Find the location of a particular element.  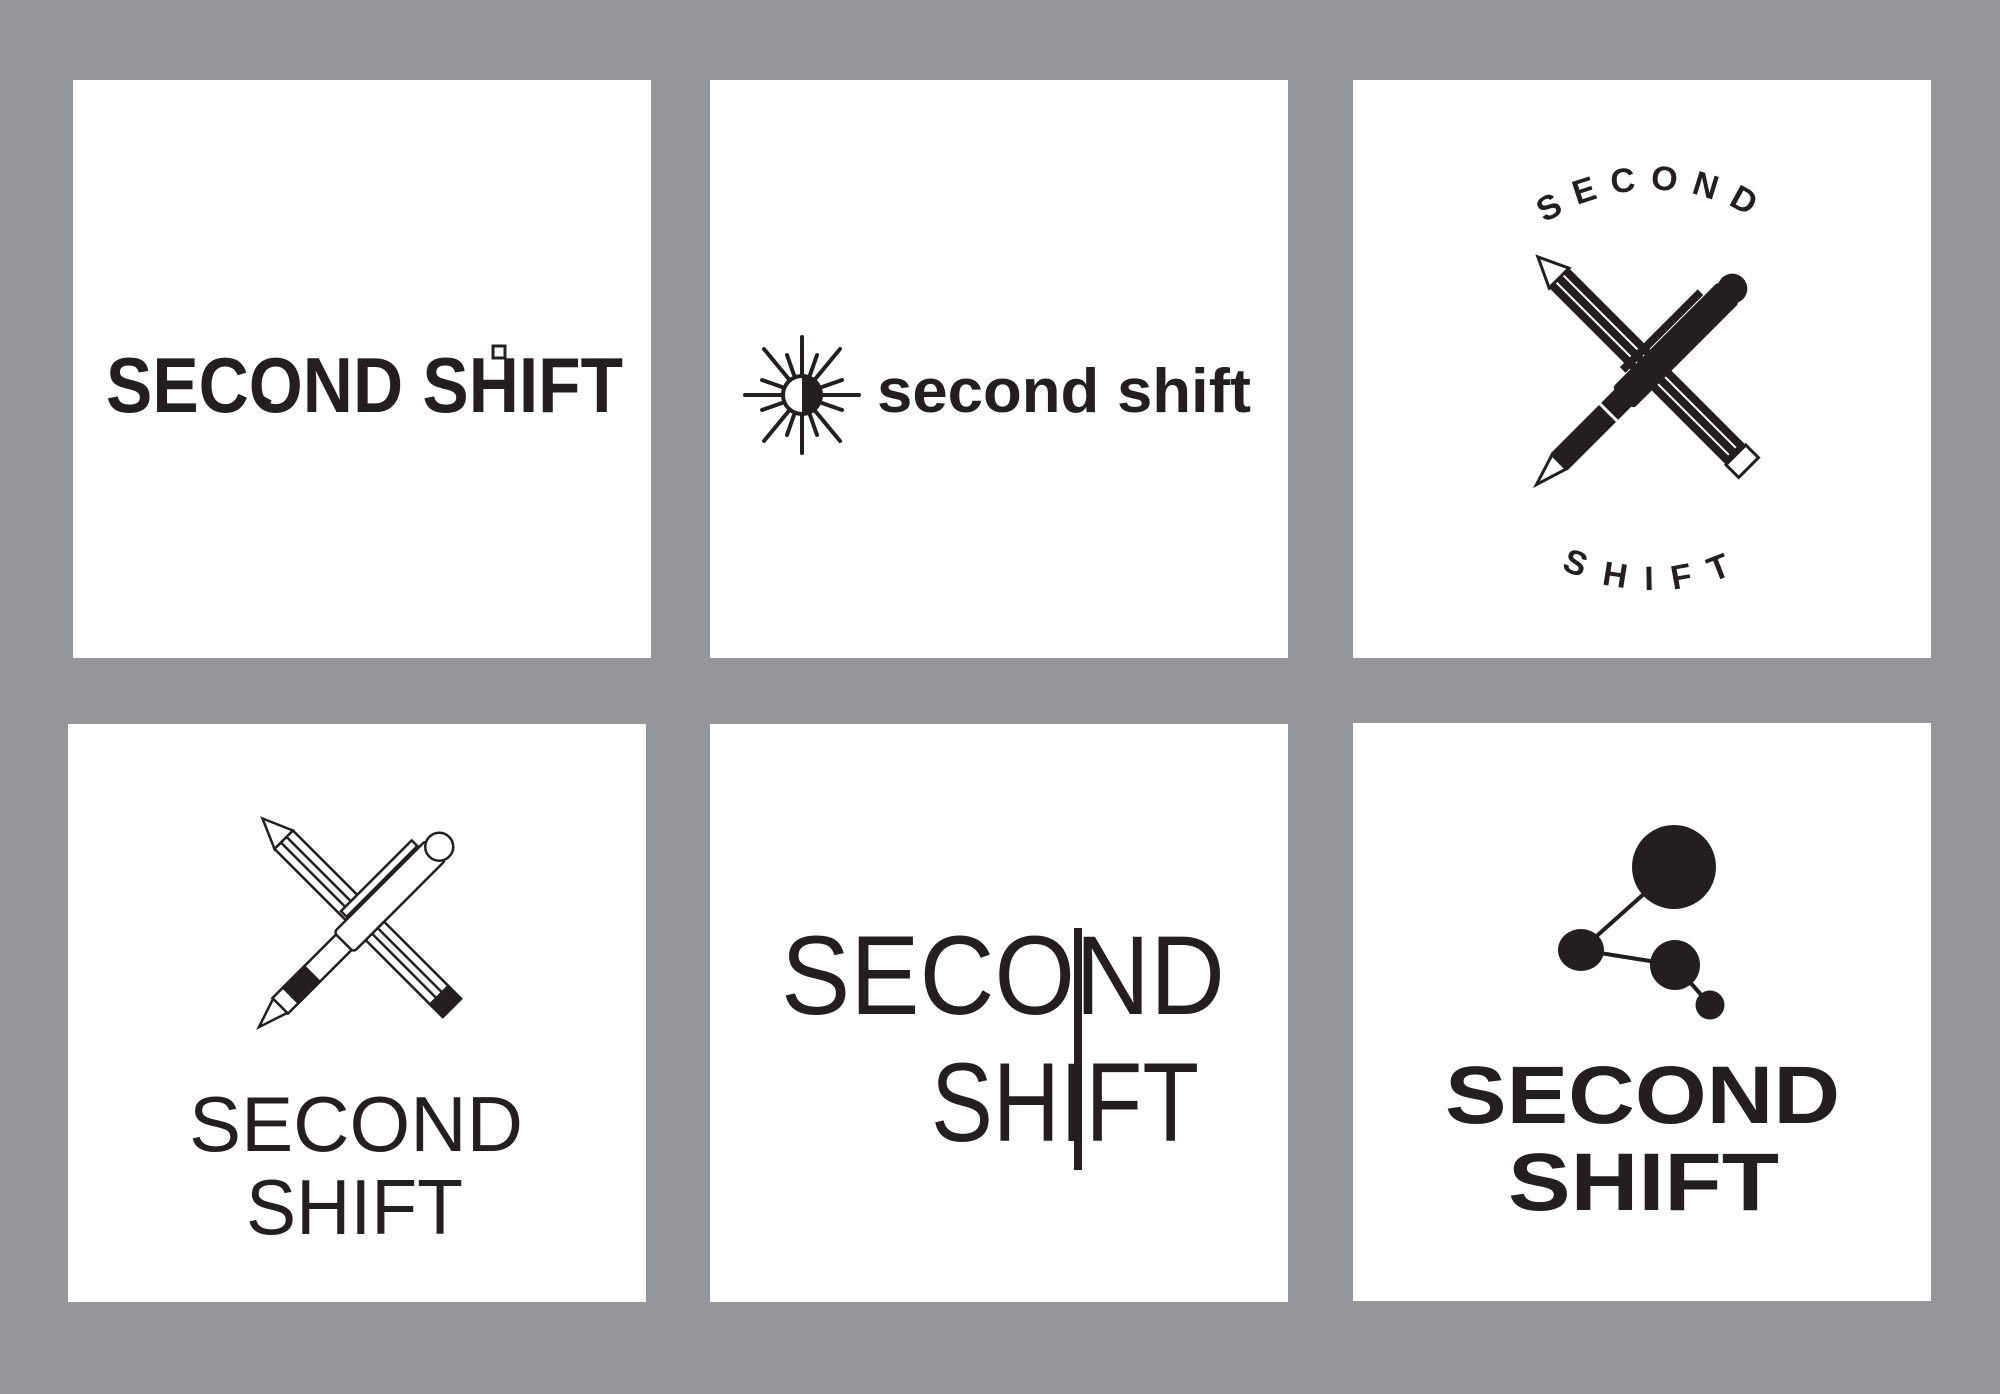

badge-top-text: SECOND is located at coordinates (1653, 194).